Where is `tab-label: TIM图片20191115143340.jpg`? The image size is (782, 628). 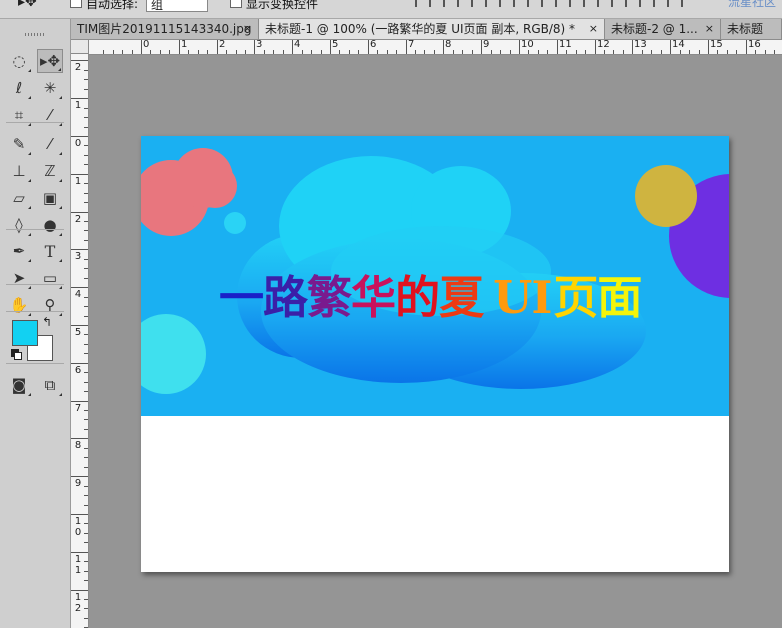
tab-label: TIM图片20191115143340.jpg is located at coordinates (164, 29).